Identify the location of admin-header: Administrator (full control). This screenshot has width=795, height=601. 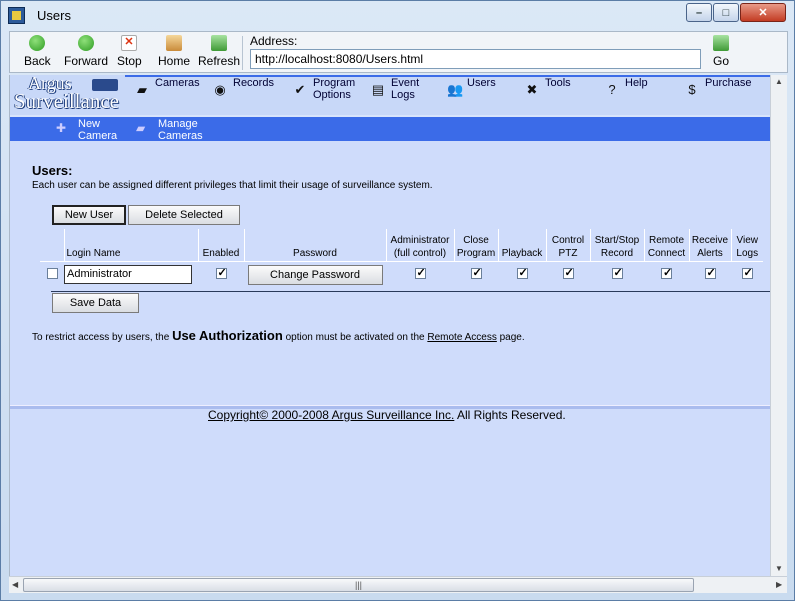
(419, 245).